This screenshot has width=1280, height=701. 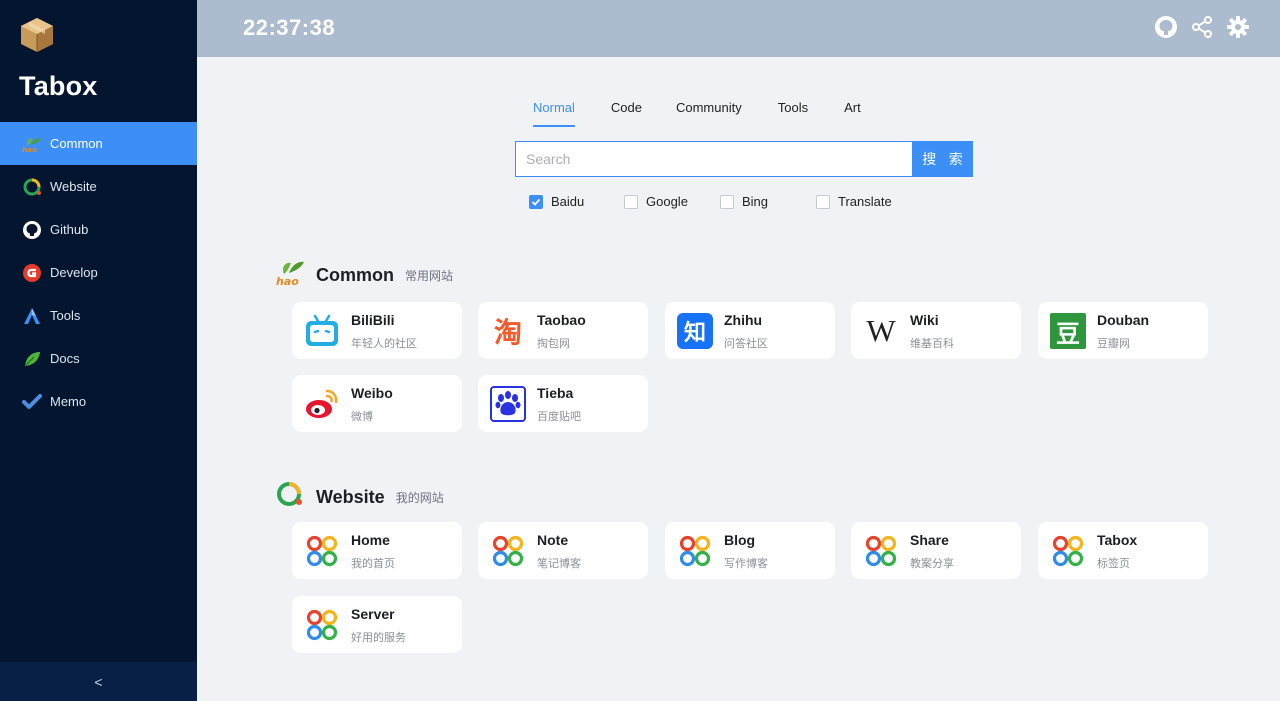 I want to click on site-card-douban: 豆 Douban 豆瓣网, so click(x=1123, y=330).